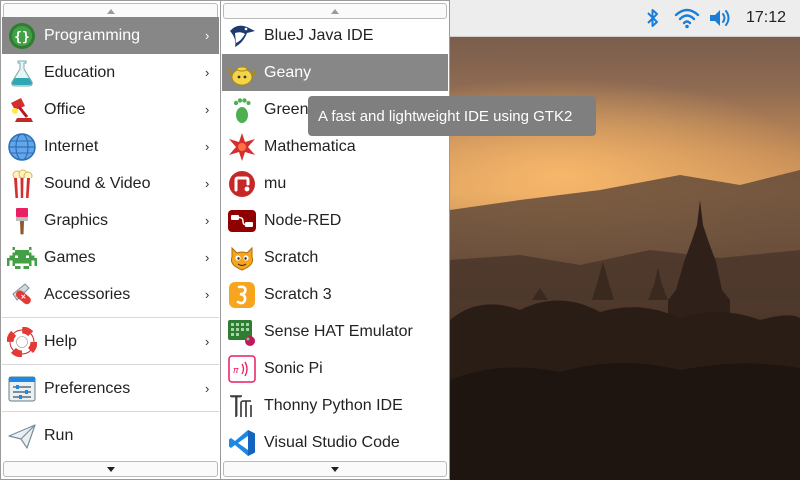 This screenshot has height=480, width=800. I want to click on mu-editor-icon, so click(242, 184).